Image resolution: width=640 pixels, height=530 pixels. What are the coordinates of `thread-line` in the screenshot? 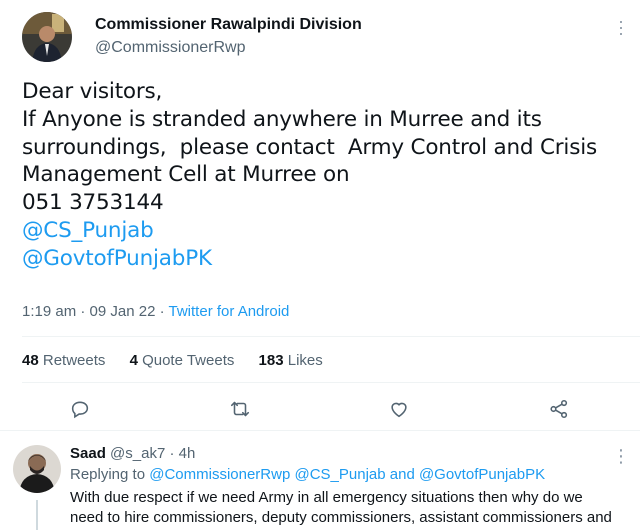 It's located at (37, 515).